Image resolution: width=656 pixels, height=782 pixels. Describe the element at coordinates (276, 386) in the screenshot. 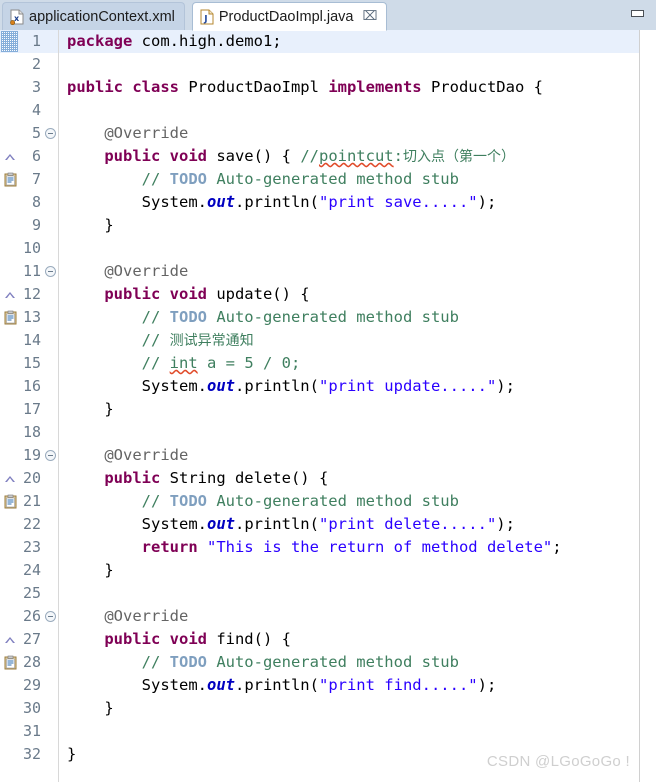

I see `code-token: .println(` at that location.